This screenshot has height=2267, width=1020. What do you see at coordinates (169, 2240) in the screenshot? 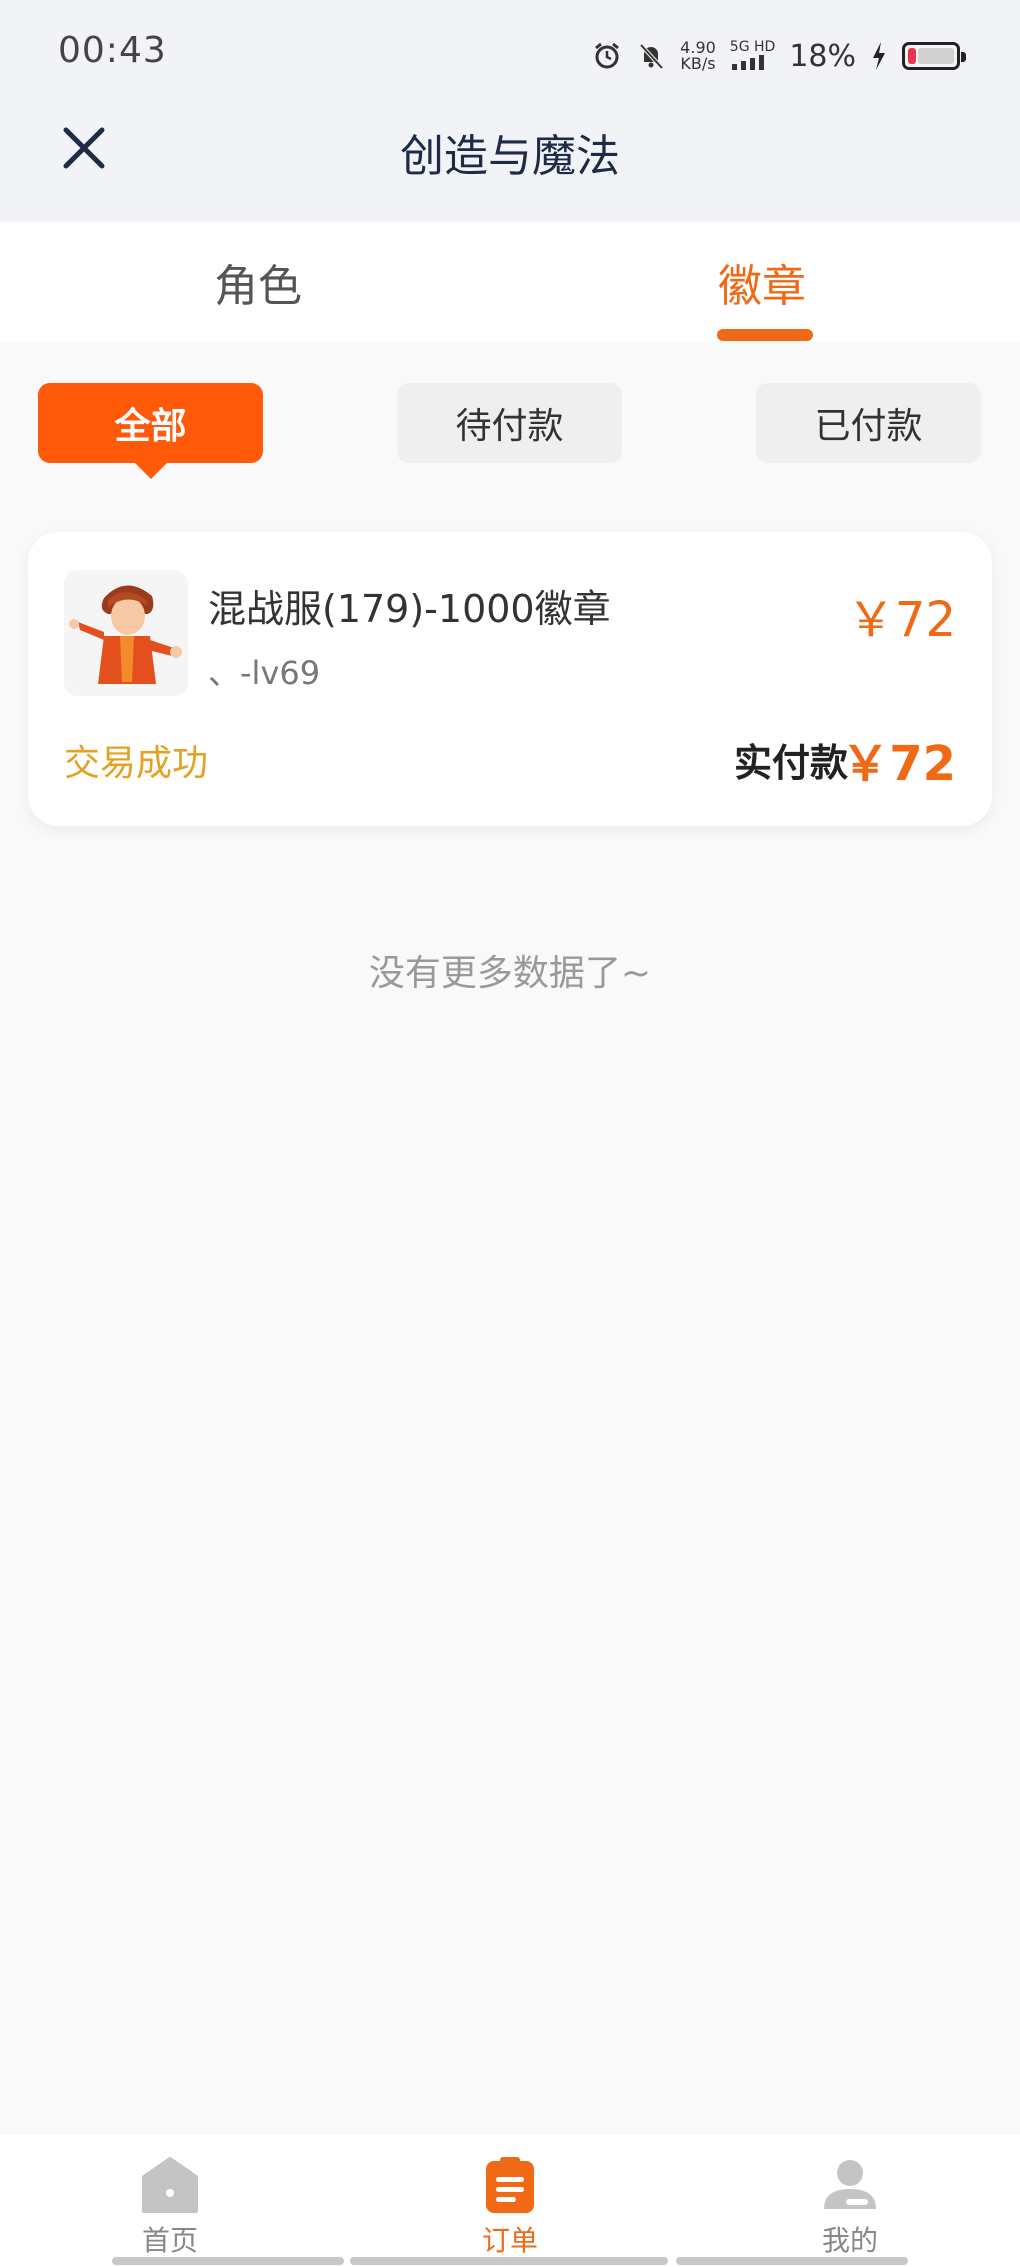
I see `nav-home-label: 首页` at bounding box center [169, 2240].